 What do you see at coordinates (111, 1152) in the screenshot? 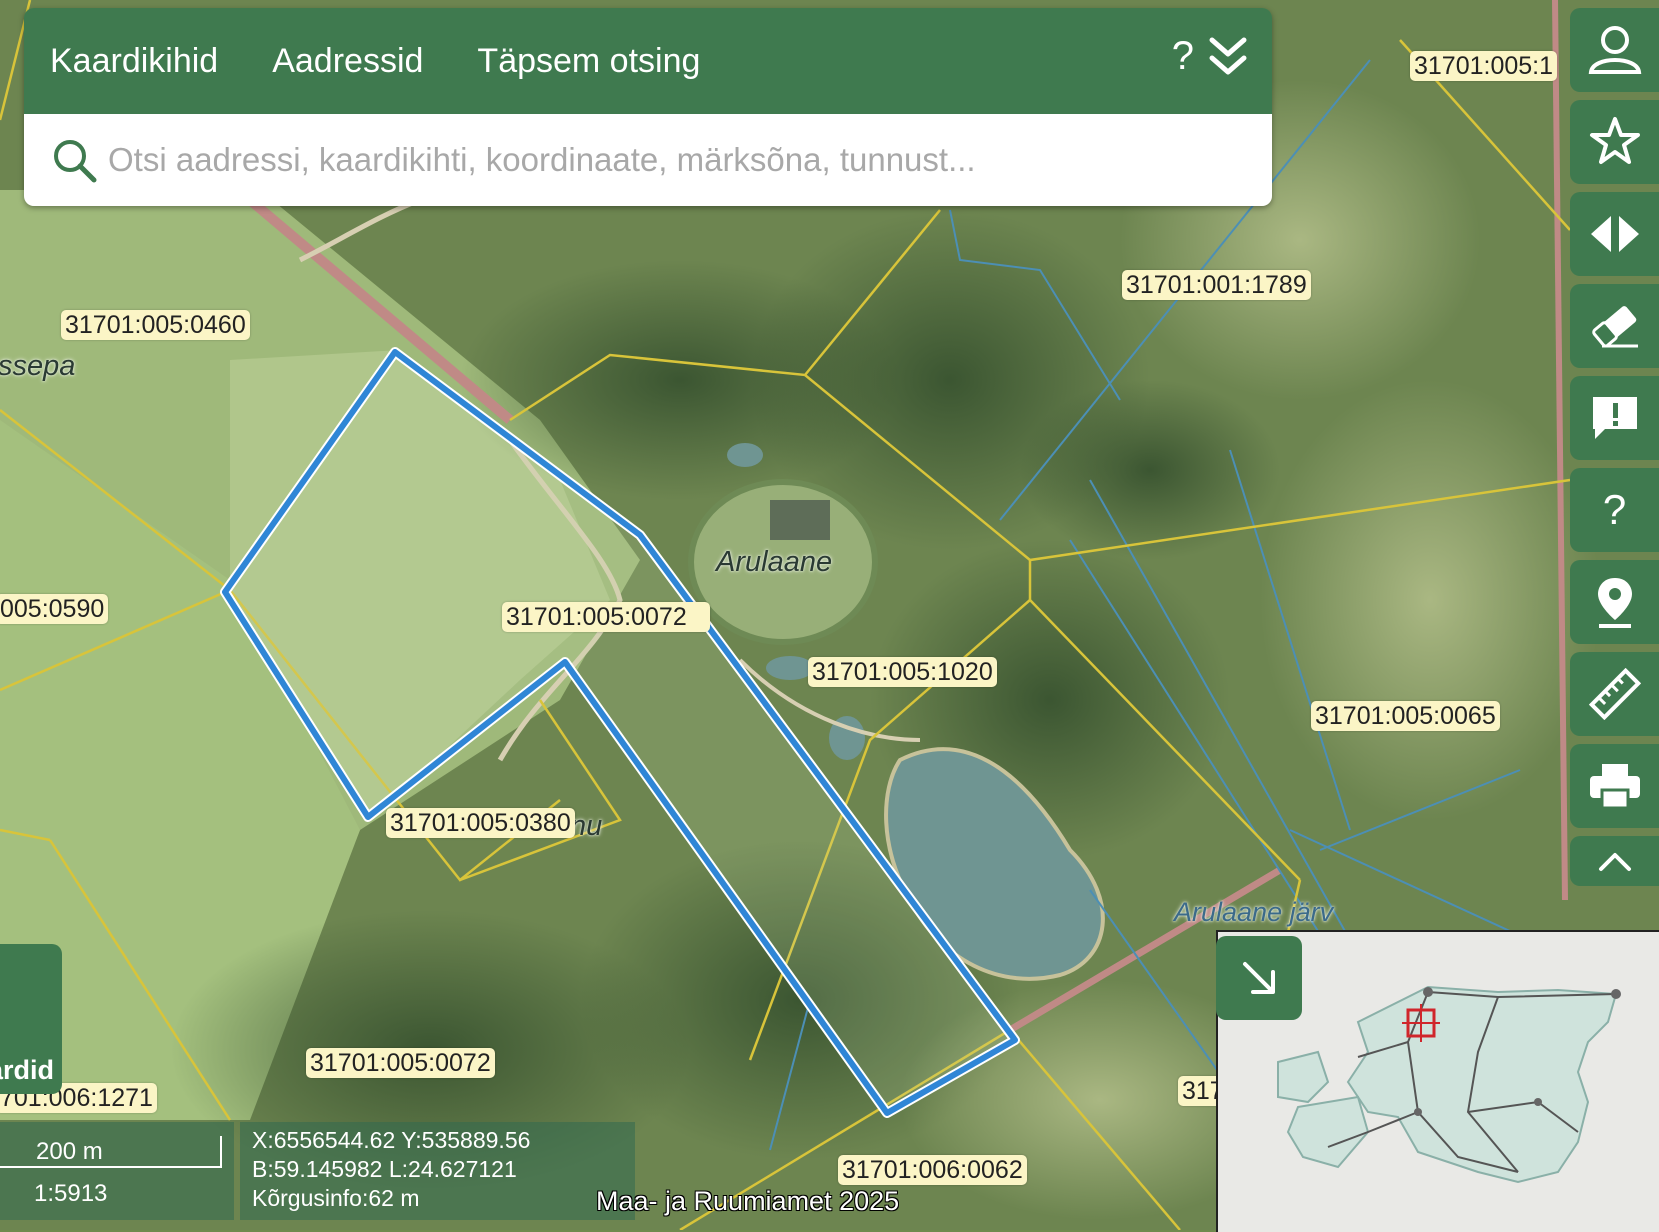
I see `scale-bar` at bounding box center [111, 1152].